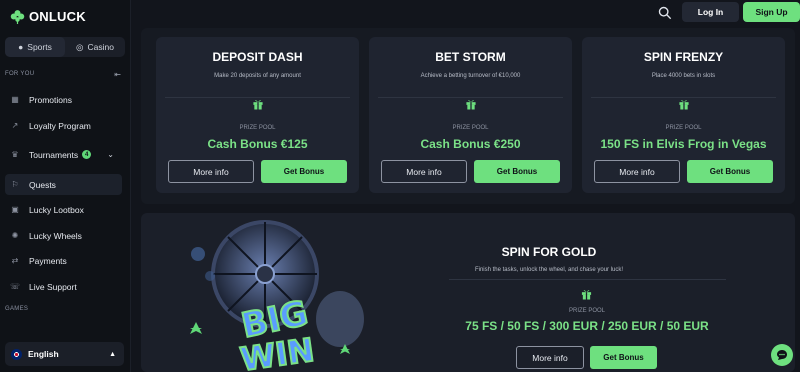  What do you see at coordinates (470, 76) in the screenshot?
I see `quest-description: Achieve a betting turnover of €10,000` at bounding box center [470, 76].